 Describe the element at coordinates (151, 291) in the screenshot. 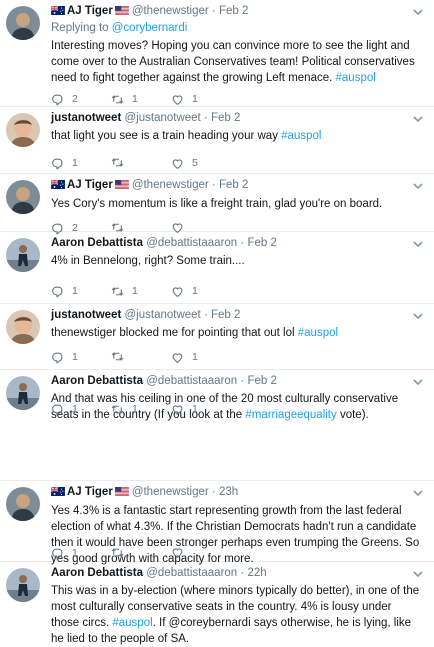

I see `tweet-actions: 1 1 1` at that location.